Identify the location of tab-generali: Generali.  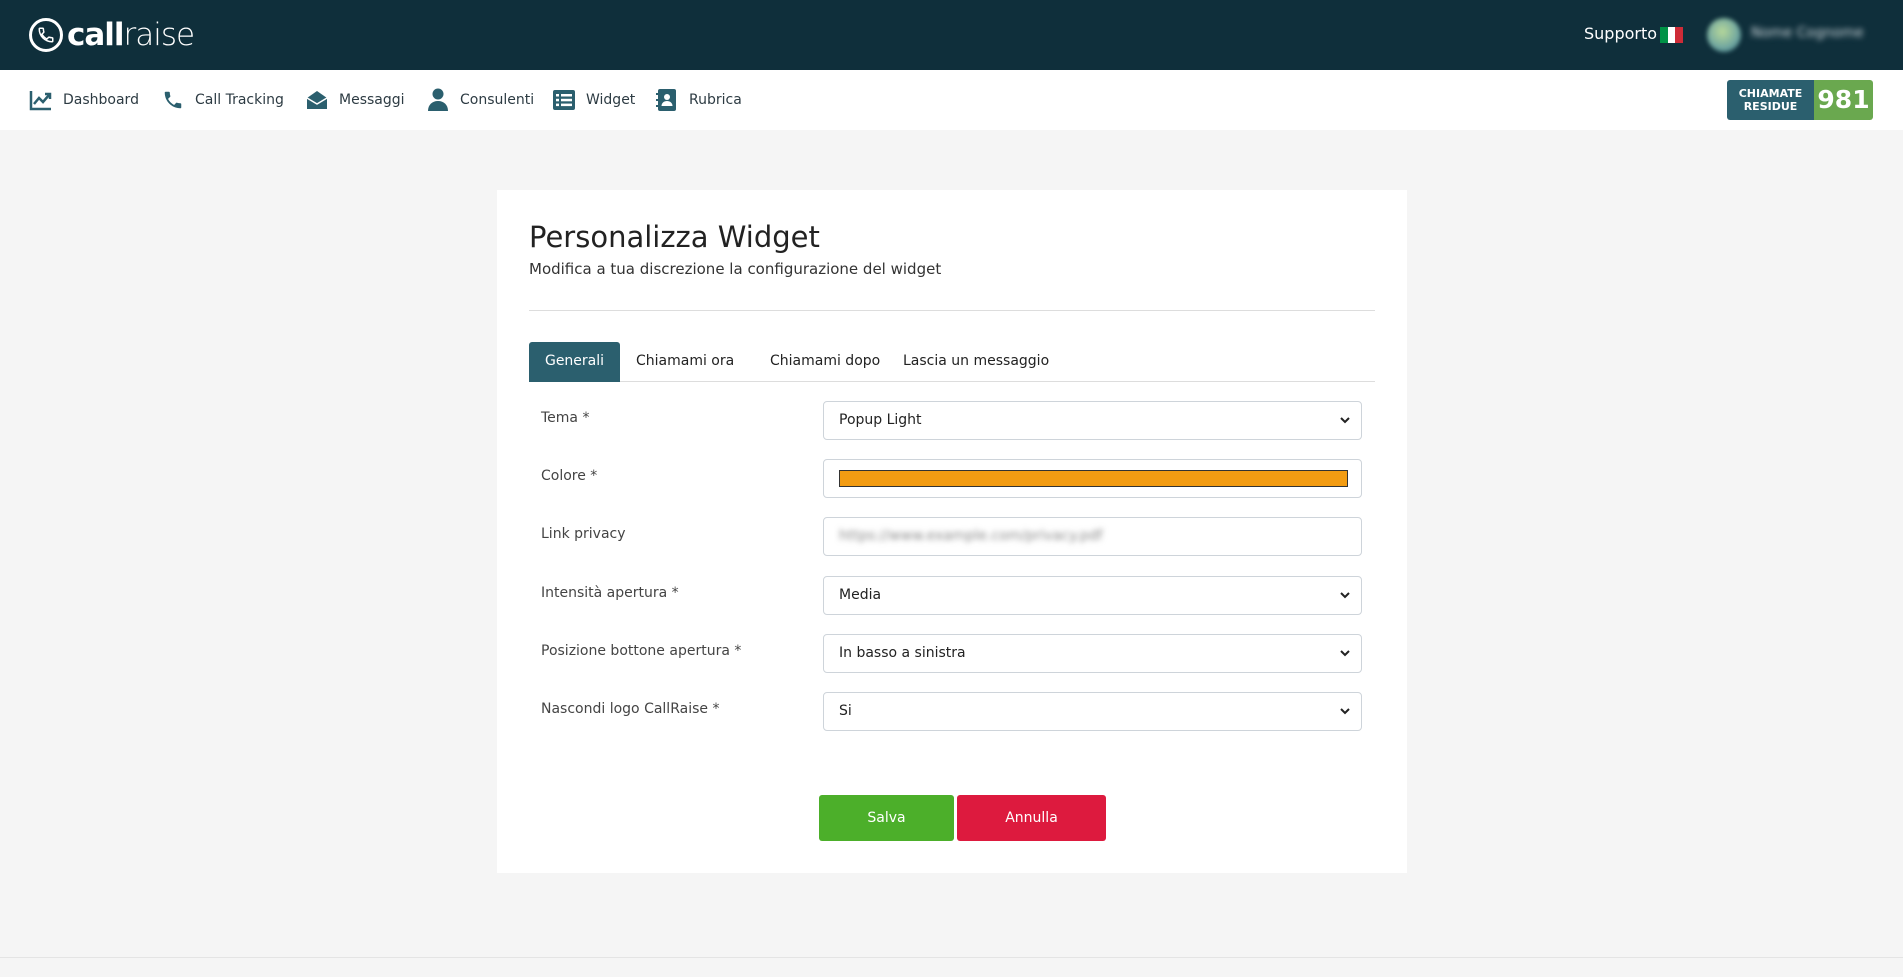
(574, 362).